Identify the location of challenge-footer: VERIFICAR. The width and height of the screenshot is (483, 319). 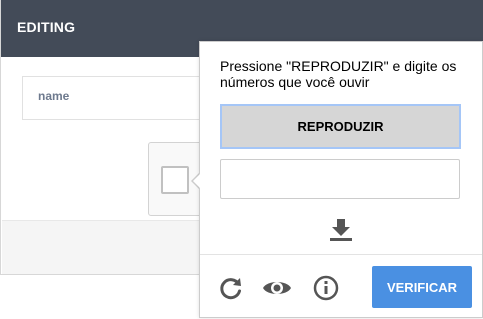
(341, 286).